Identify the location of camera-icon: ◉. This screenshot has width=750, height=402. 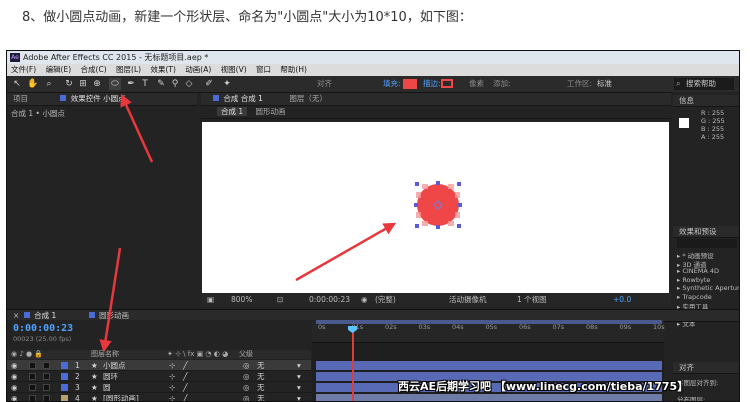
(364, 300).